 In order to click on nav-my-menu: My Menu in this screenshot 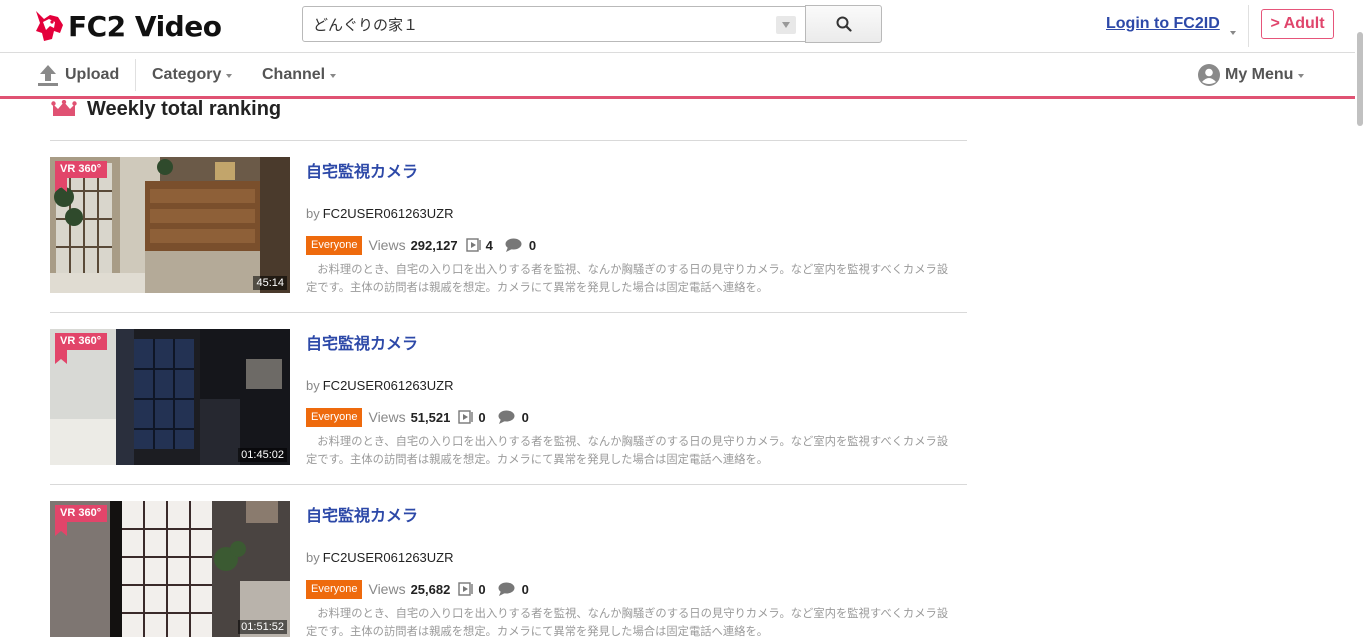, I will do `click(1251, 74)`.